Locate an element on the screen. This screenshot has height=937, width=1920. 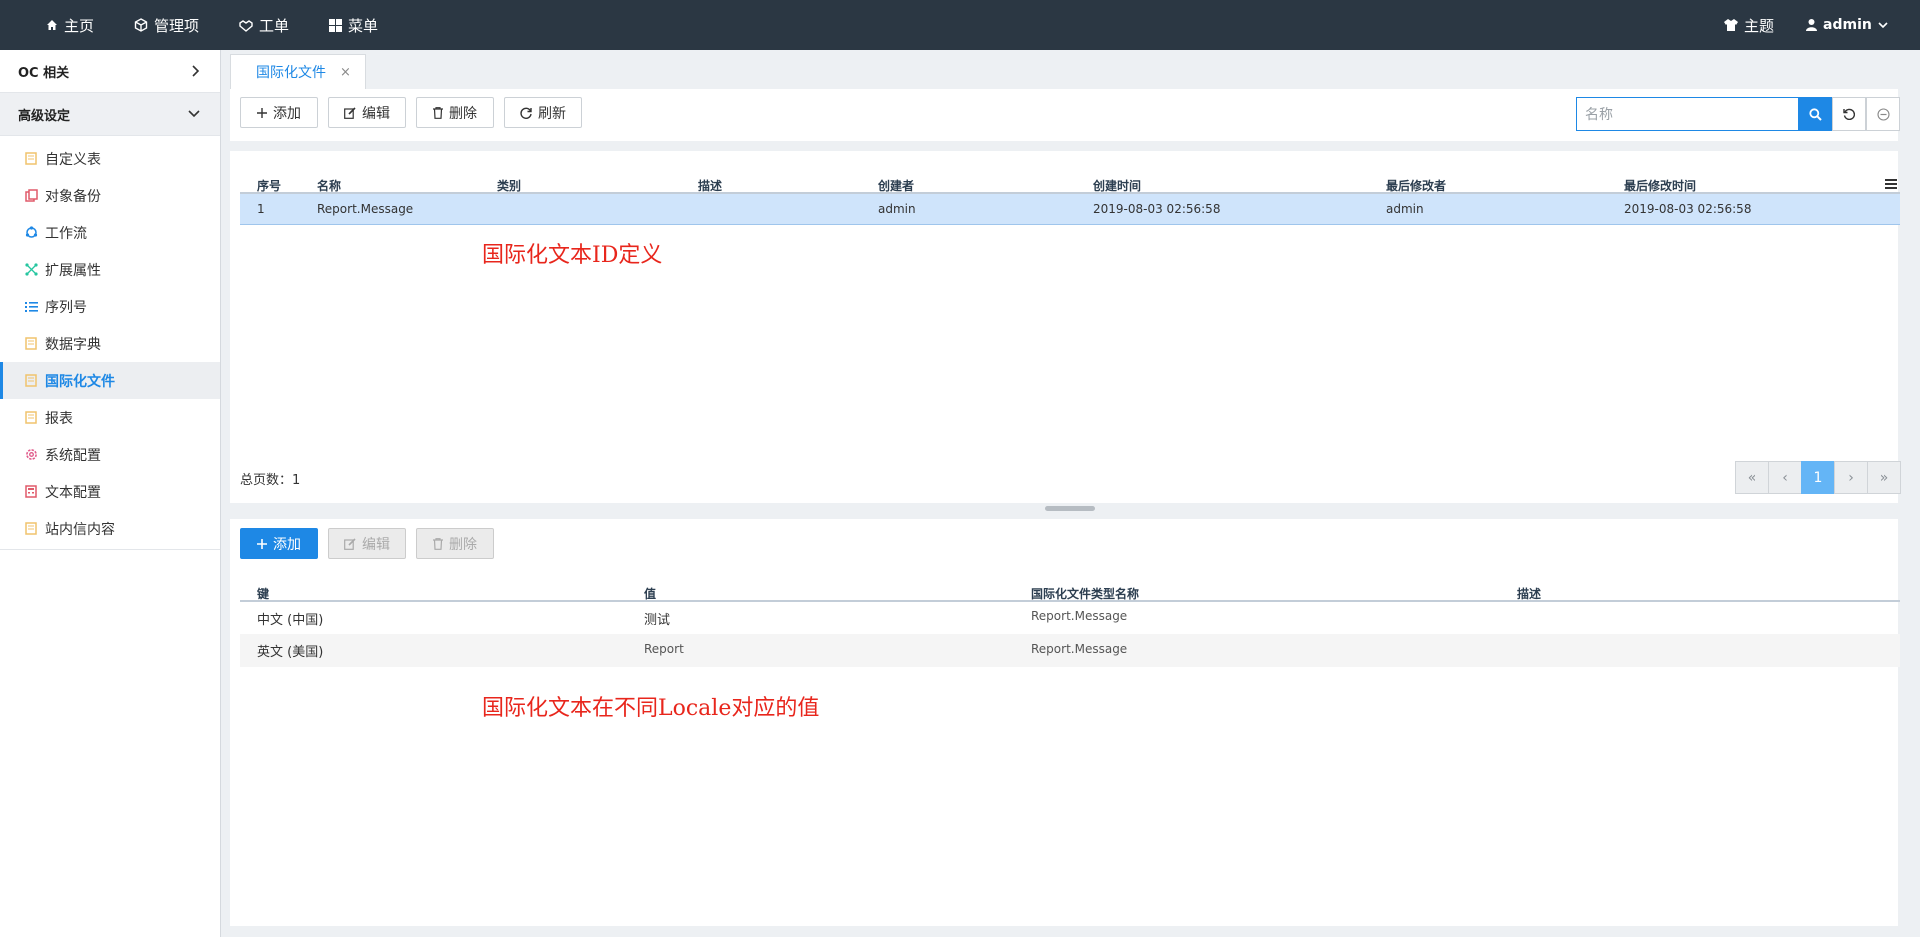
delete-button: 删除 is located at coordinates (455, 112).